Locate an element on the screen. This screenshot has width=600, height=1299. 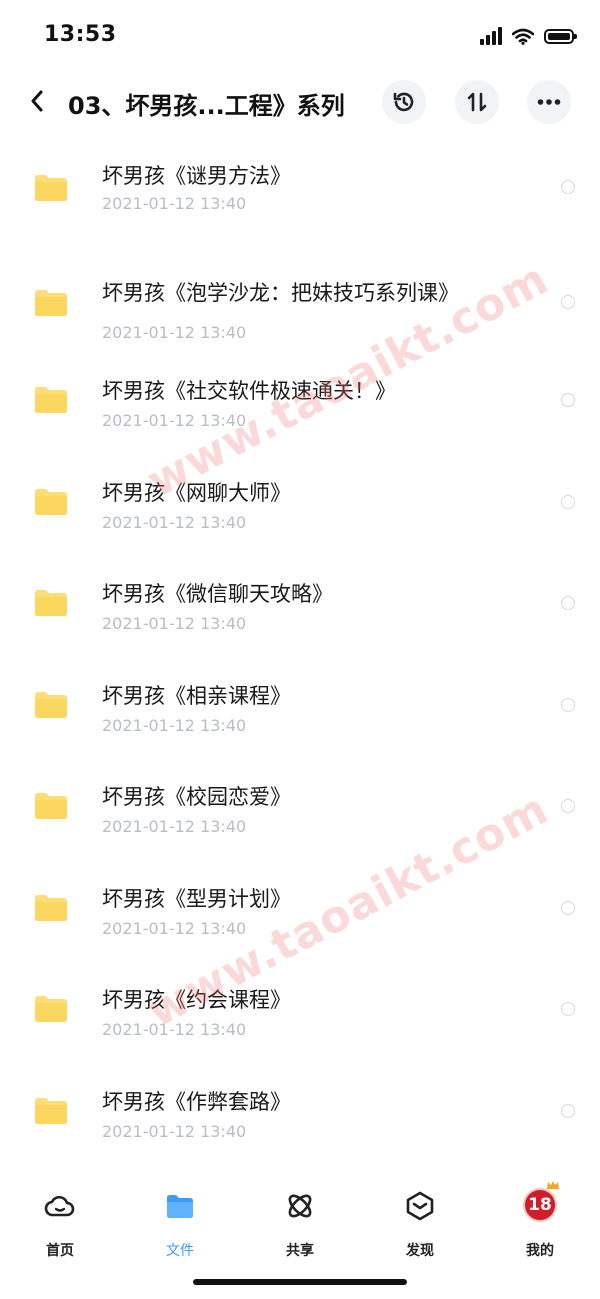
tab-bar: 首页 文件 共享 发现 18 我的 is located at coordinates (300, 1236).